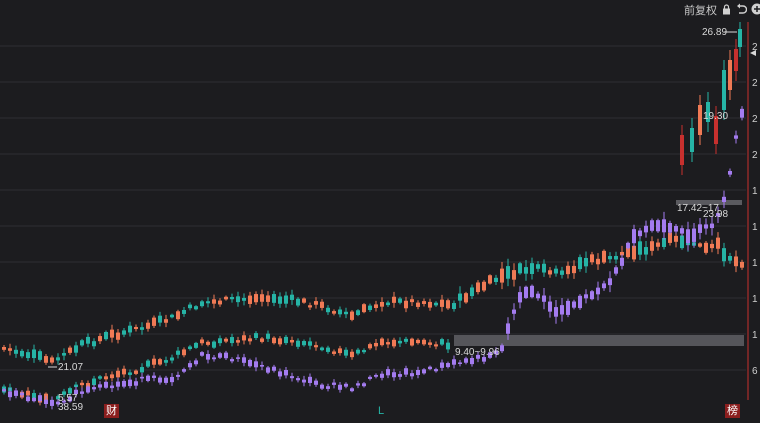 The width and height of the screenshot is (760, 423). What do you see at coordinates (726, 9) in the screenshot?
I see `lock-icon` at bounding box center [726, 9].